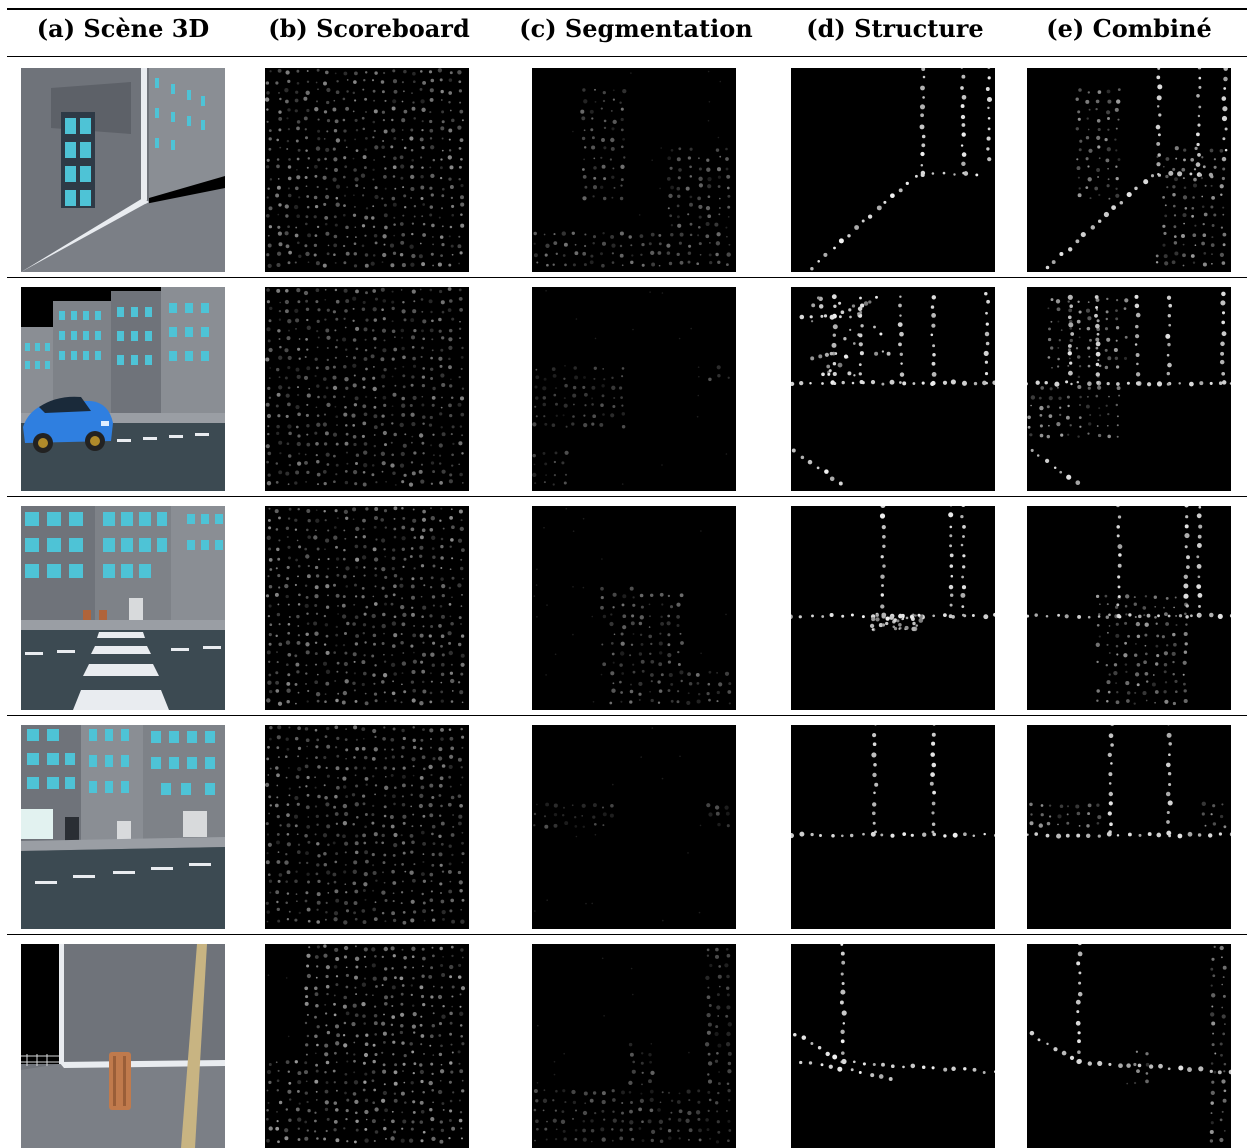  What do you see at coordinates (123, 28) in the screenshot?
I see `column-header-a: (a) Scène 3D` at bounding box center [123, 28].